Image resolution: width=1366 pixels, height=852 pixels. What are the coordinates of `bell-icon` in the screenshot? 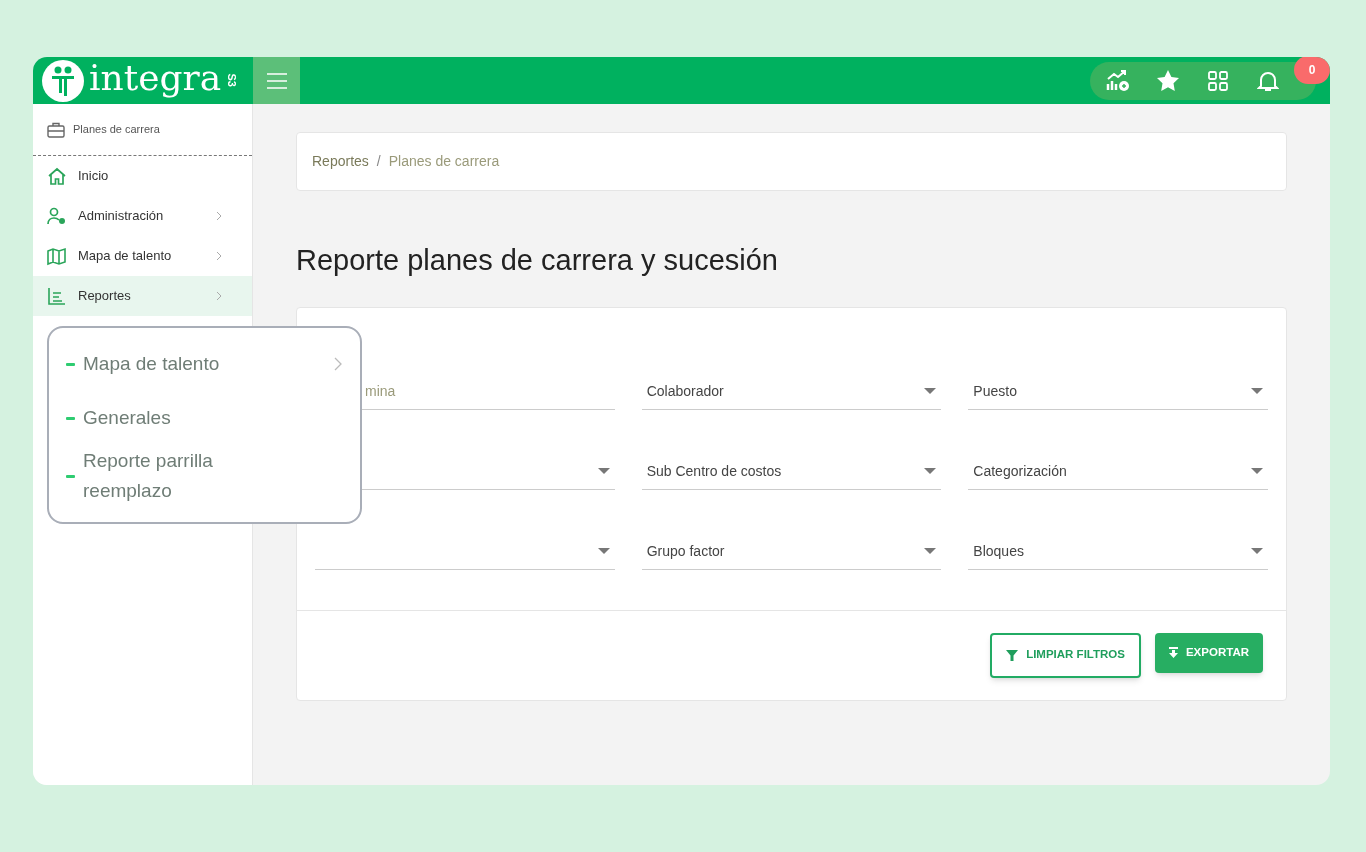 It's located at (1268, 80).